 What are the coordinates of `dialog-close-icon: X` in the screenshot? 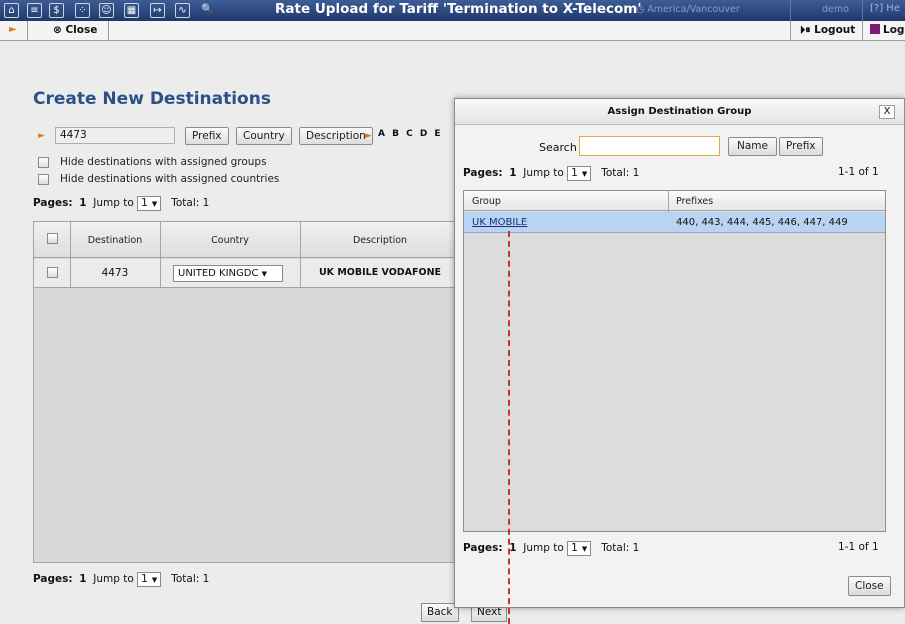 It's located at (887, 112).